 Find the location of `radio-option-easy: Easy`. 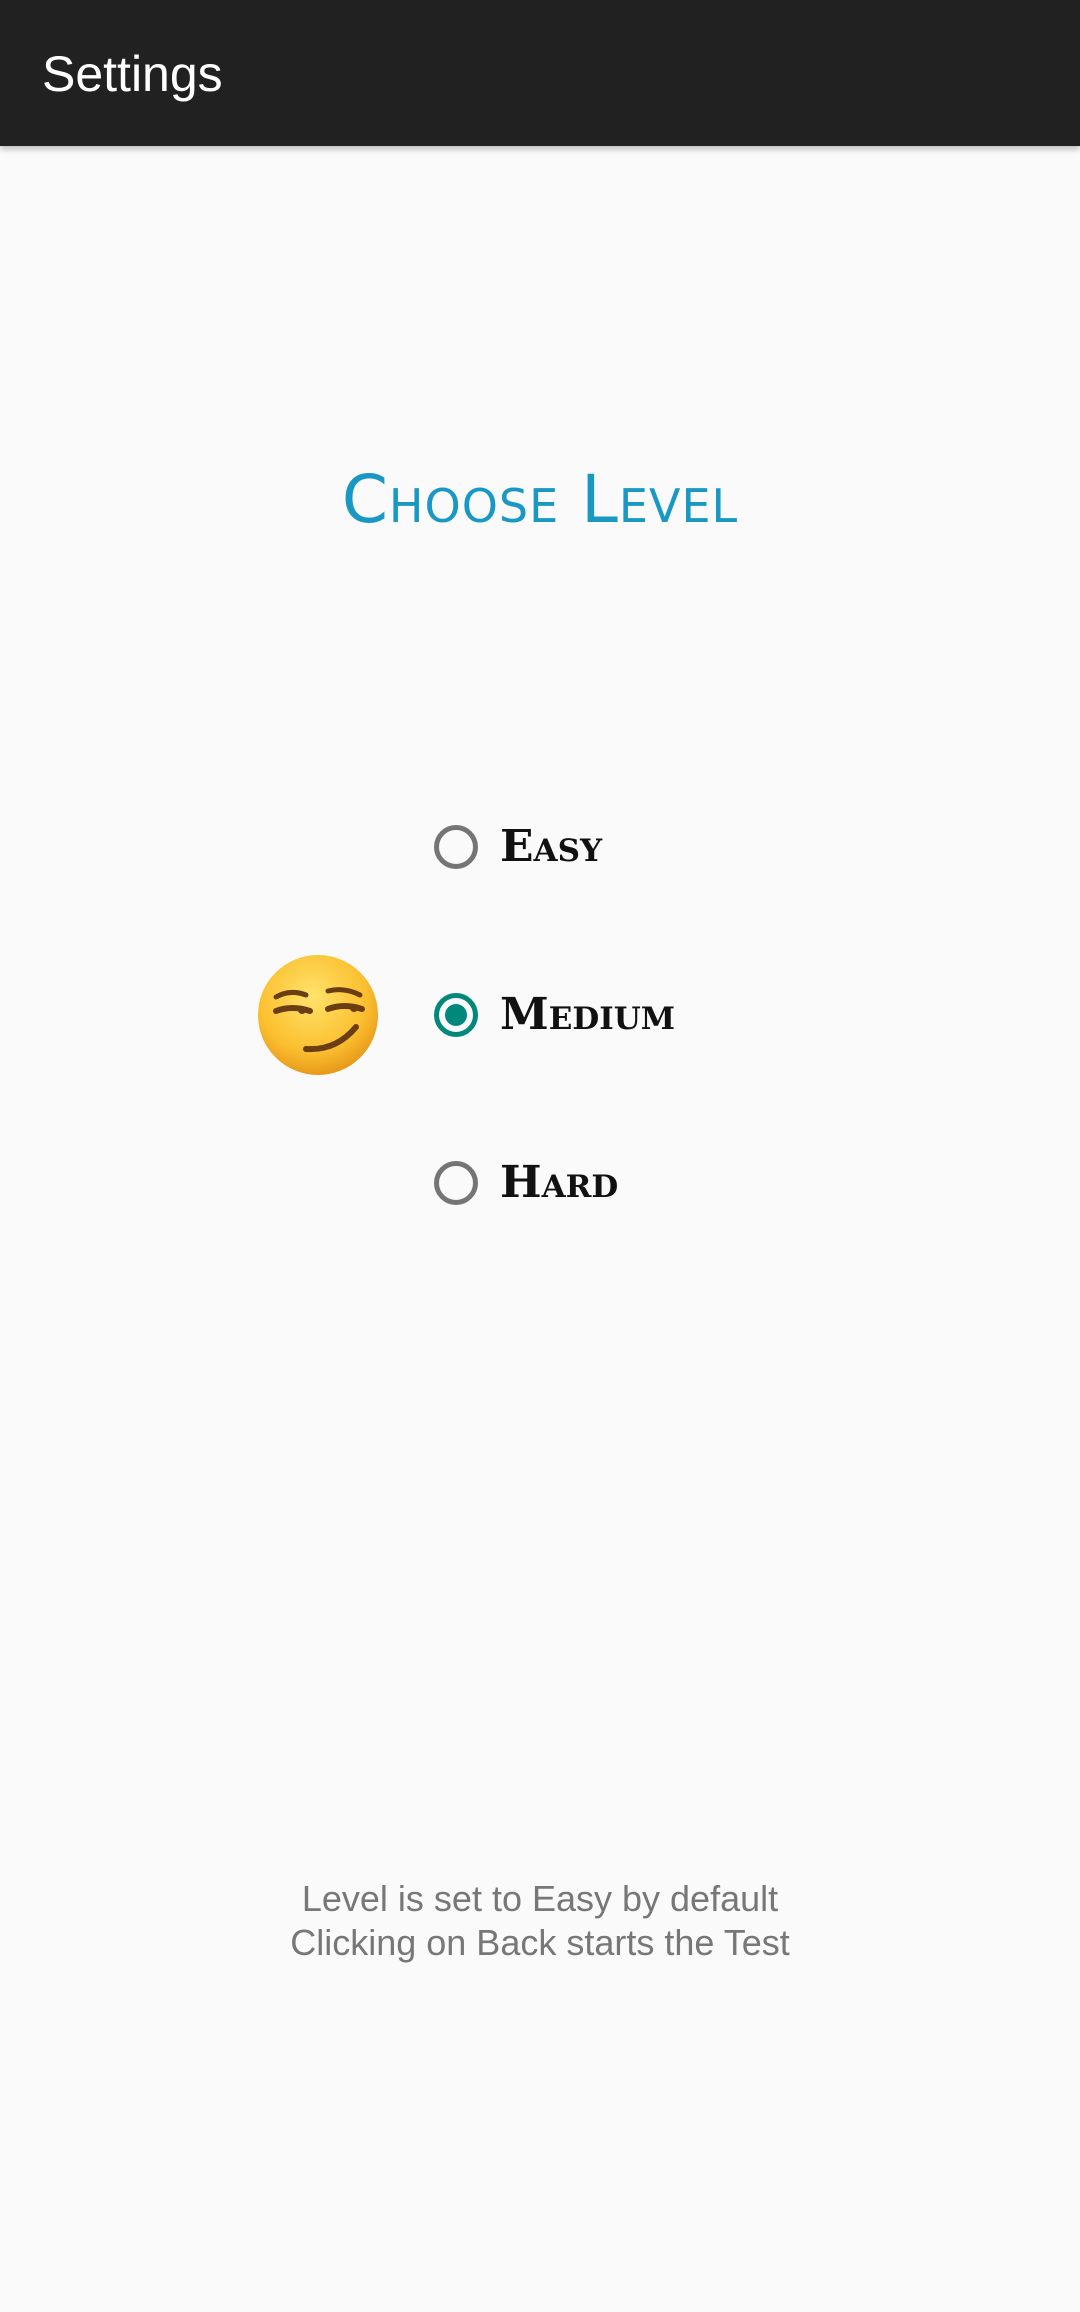

radio-option-easy: Easy is located at coordinates (518, 847).